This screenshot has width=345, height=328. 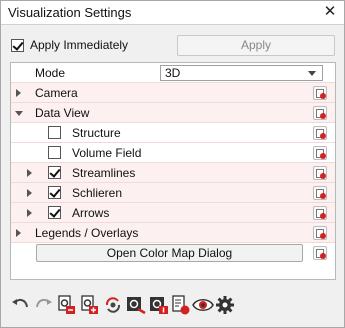 What do you see at coordinates (54, 172) in the screenshot?
I see `streamlines-checkbox` at bounding box center [54, 172].